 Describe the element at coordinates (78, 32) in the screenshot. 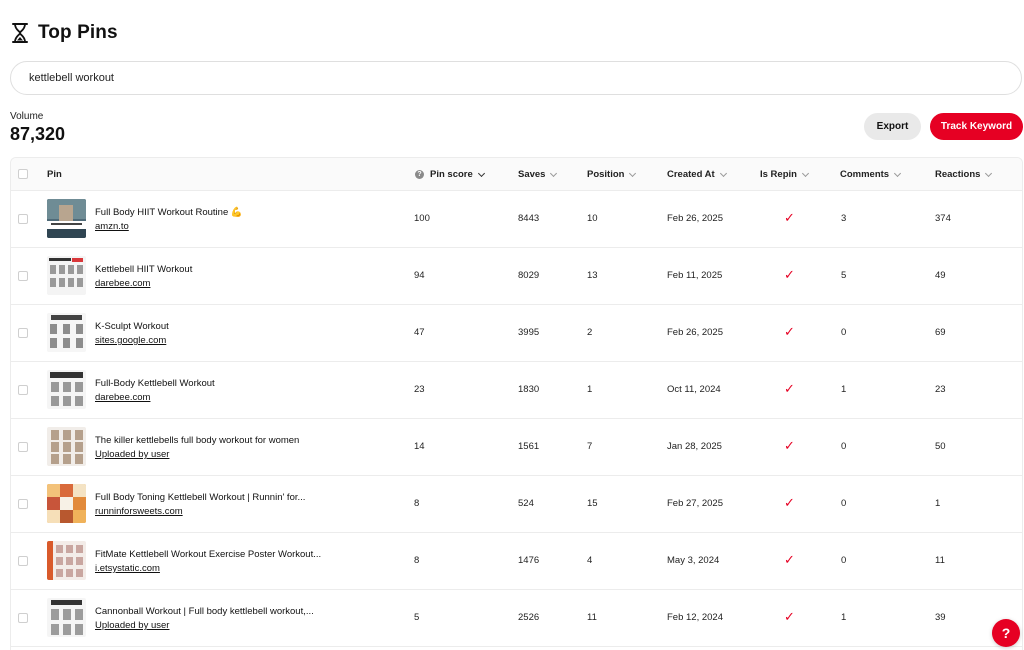

I see `page-title: Top Pins` at that location.